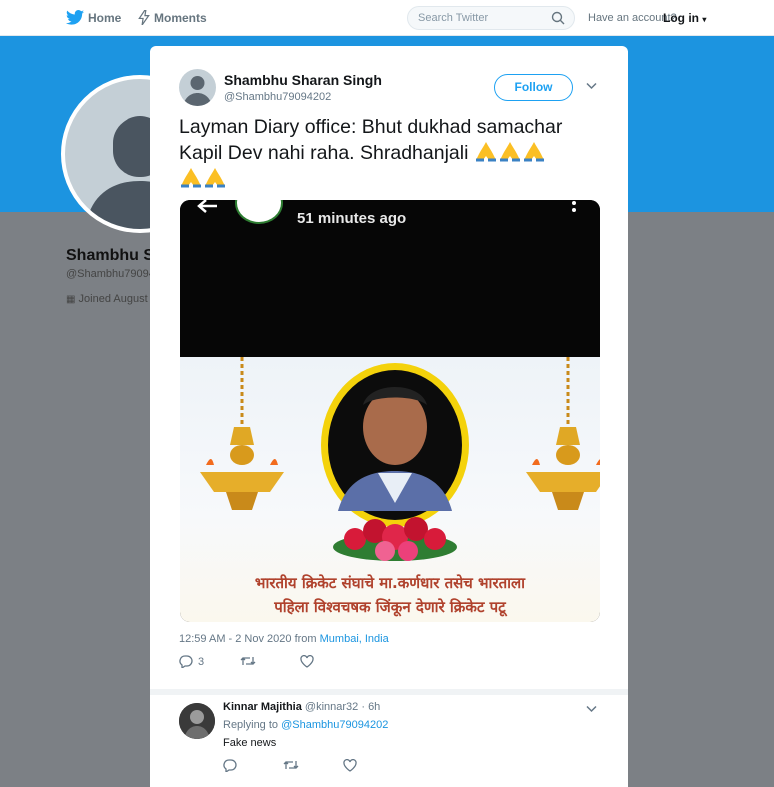 The width and height of the screenshot is (774, 787). What do you see at coordinates (371, 707) in the screenshot?
I see `reply-time: · 6h` at bounding box center [371, 707].